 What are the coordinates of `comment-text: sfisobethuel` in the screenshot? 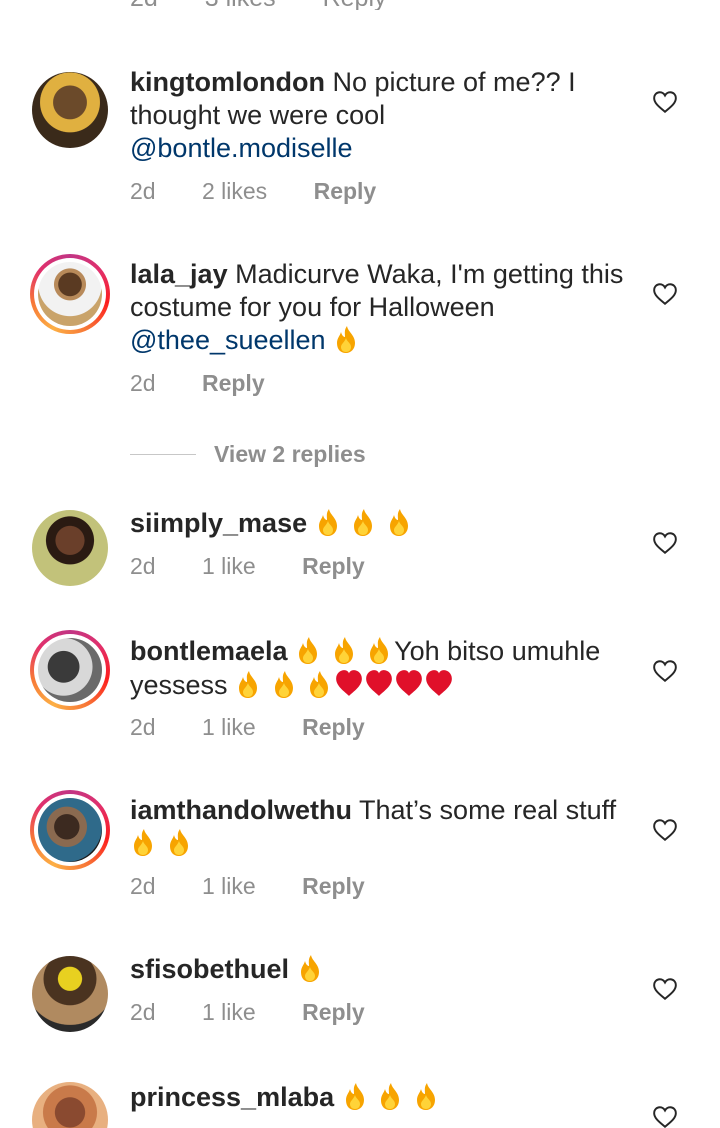 It's located at (380, 969).